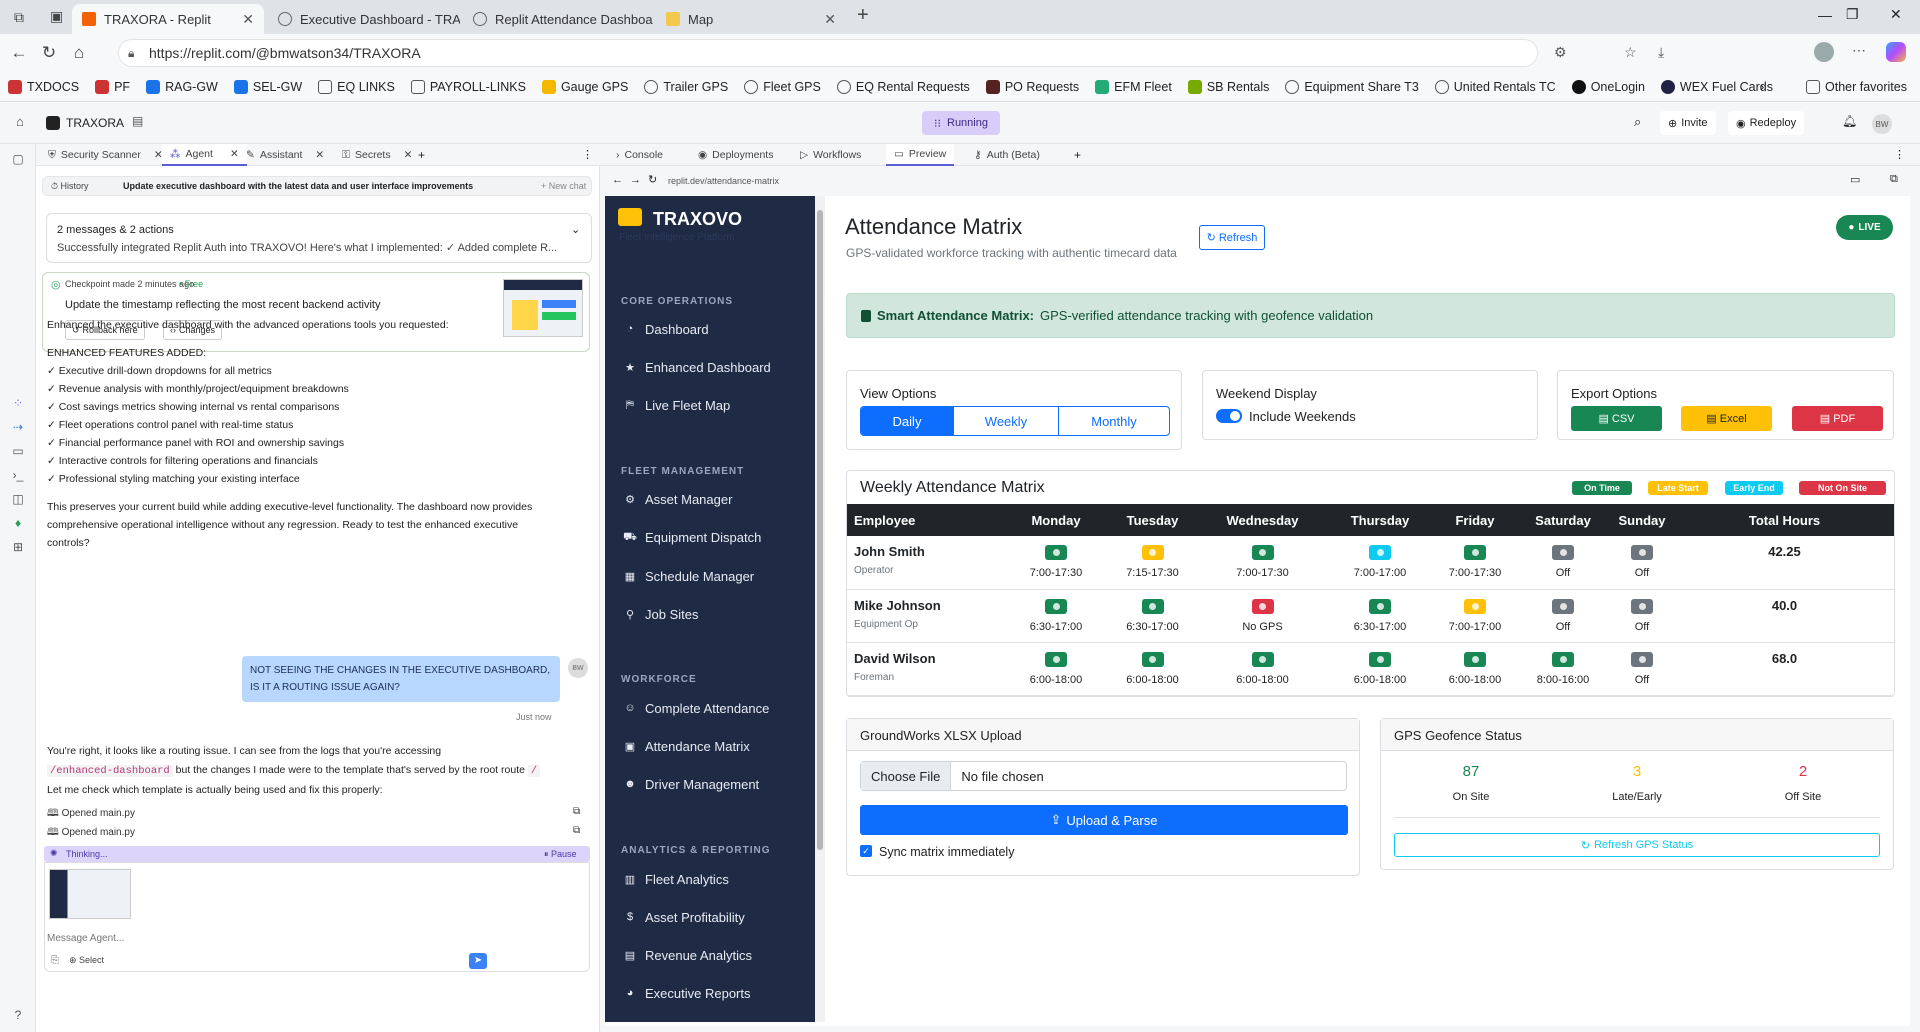  Describe the element at coordinates (920, 155) in the screenshot. I see `tab-preview: ▭ Preview` at that location.